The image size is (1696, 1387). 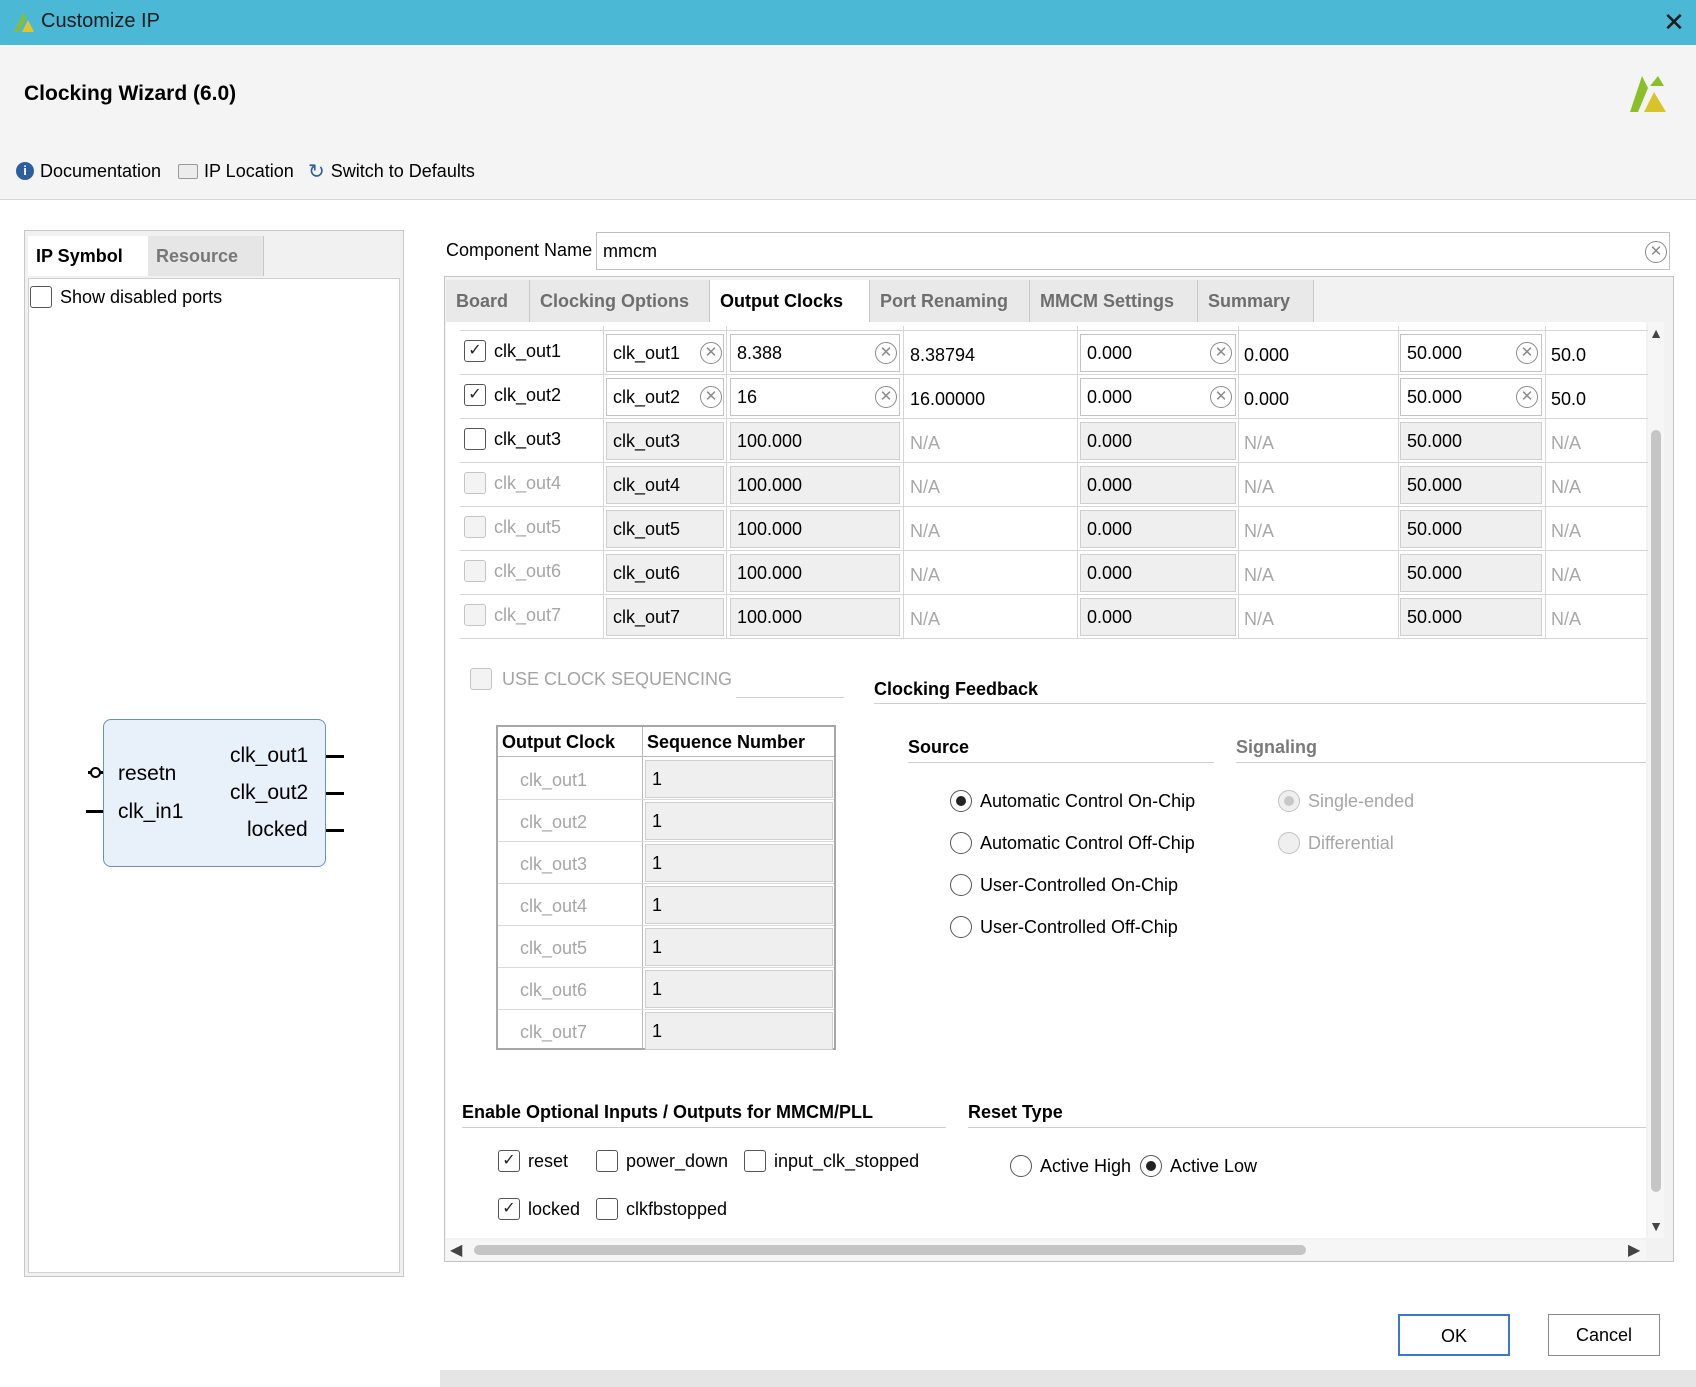 I want to click on use-clock-sequencing-checkbox: USE CLOCK SEQUENCING, so click(x=601, y=679).